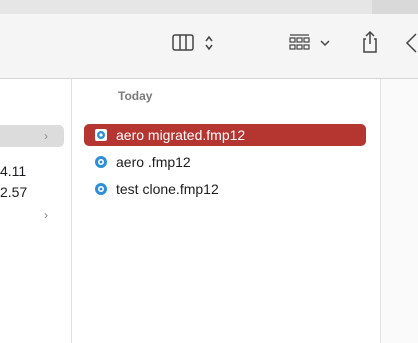  I want to click on window-top-strip, so click(209, 7).